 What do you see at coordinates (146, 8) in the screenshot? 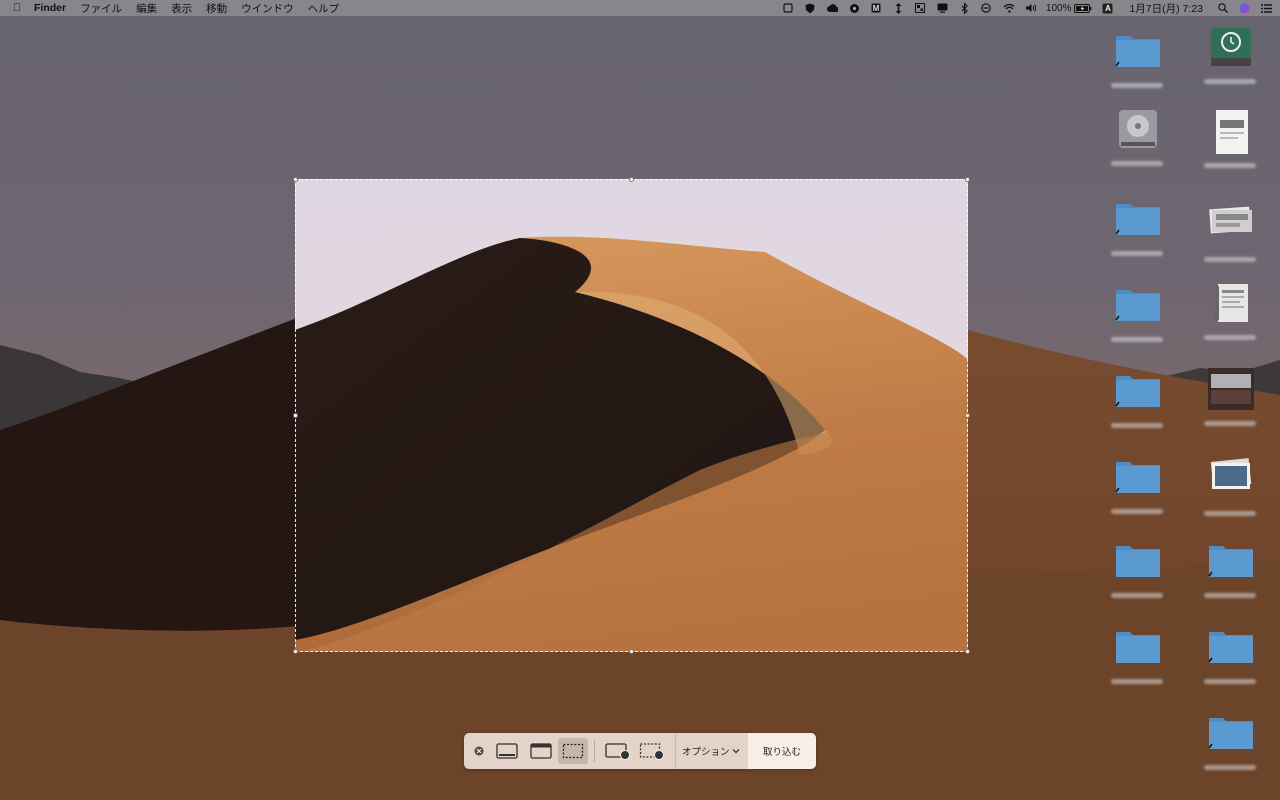
I see `menu-edit: 編集` at bounding box center [146, 8].